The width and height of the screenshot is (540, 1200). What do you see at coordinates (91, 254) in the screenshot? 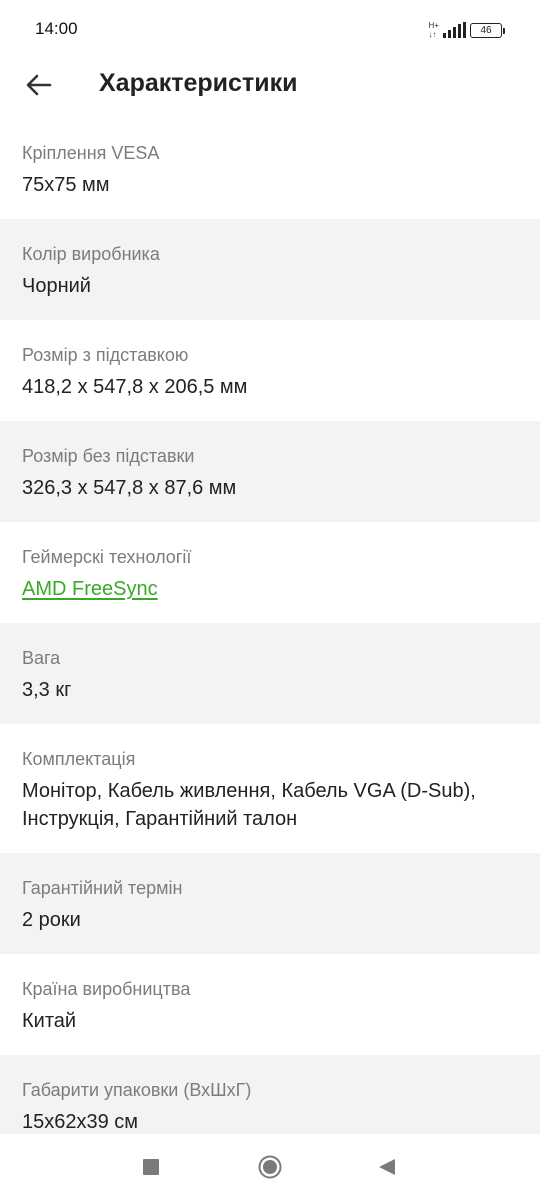
I see `spec-label: Колір виробника` at bounding box center [91, 254].